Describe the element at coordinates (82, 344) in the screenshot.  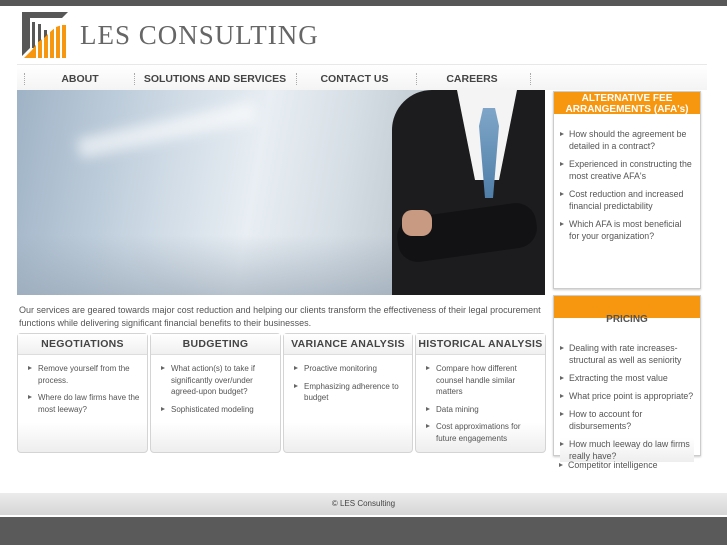
I see `card-title: NEGOTIATIONS` at that location.